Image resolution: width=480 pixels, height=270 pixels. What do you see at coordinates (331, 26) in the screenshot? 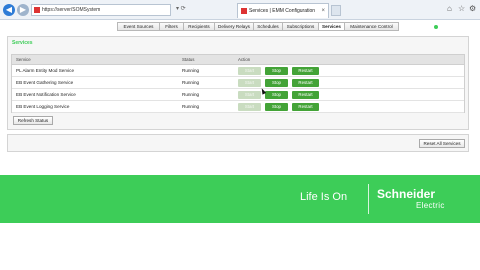
I see `tab-services: Services` at bounding box center [331, 26].